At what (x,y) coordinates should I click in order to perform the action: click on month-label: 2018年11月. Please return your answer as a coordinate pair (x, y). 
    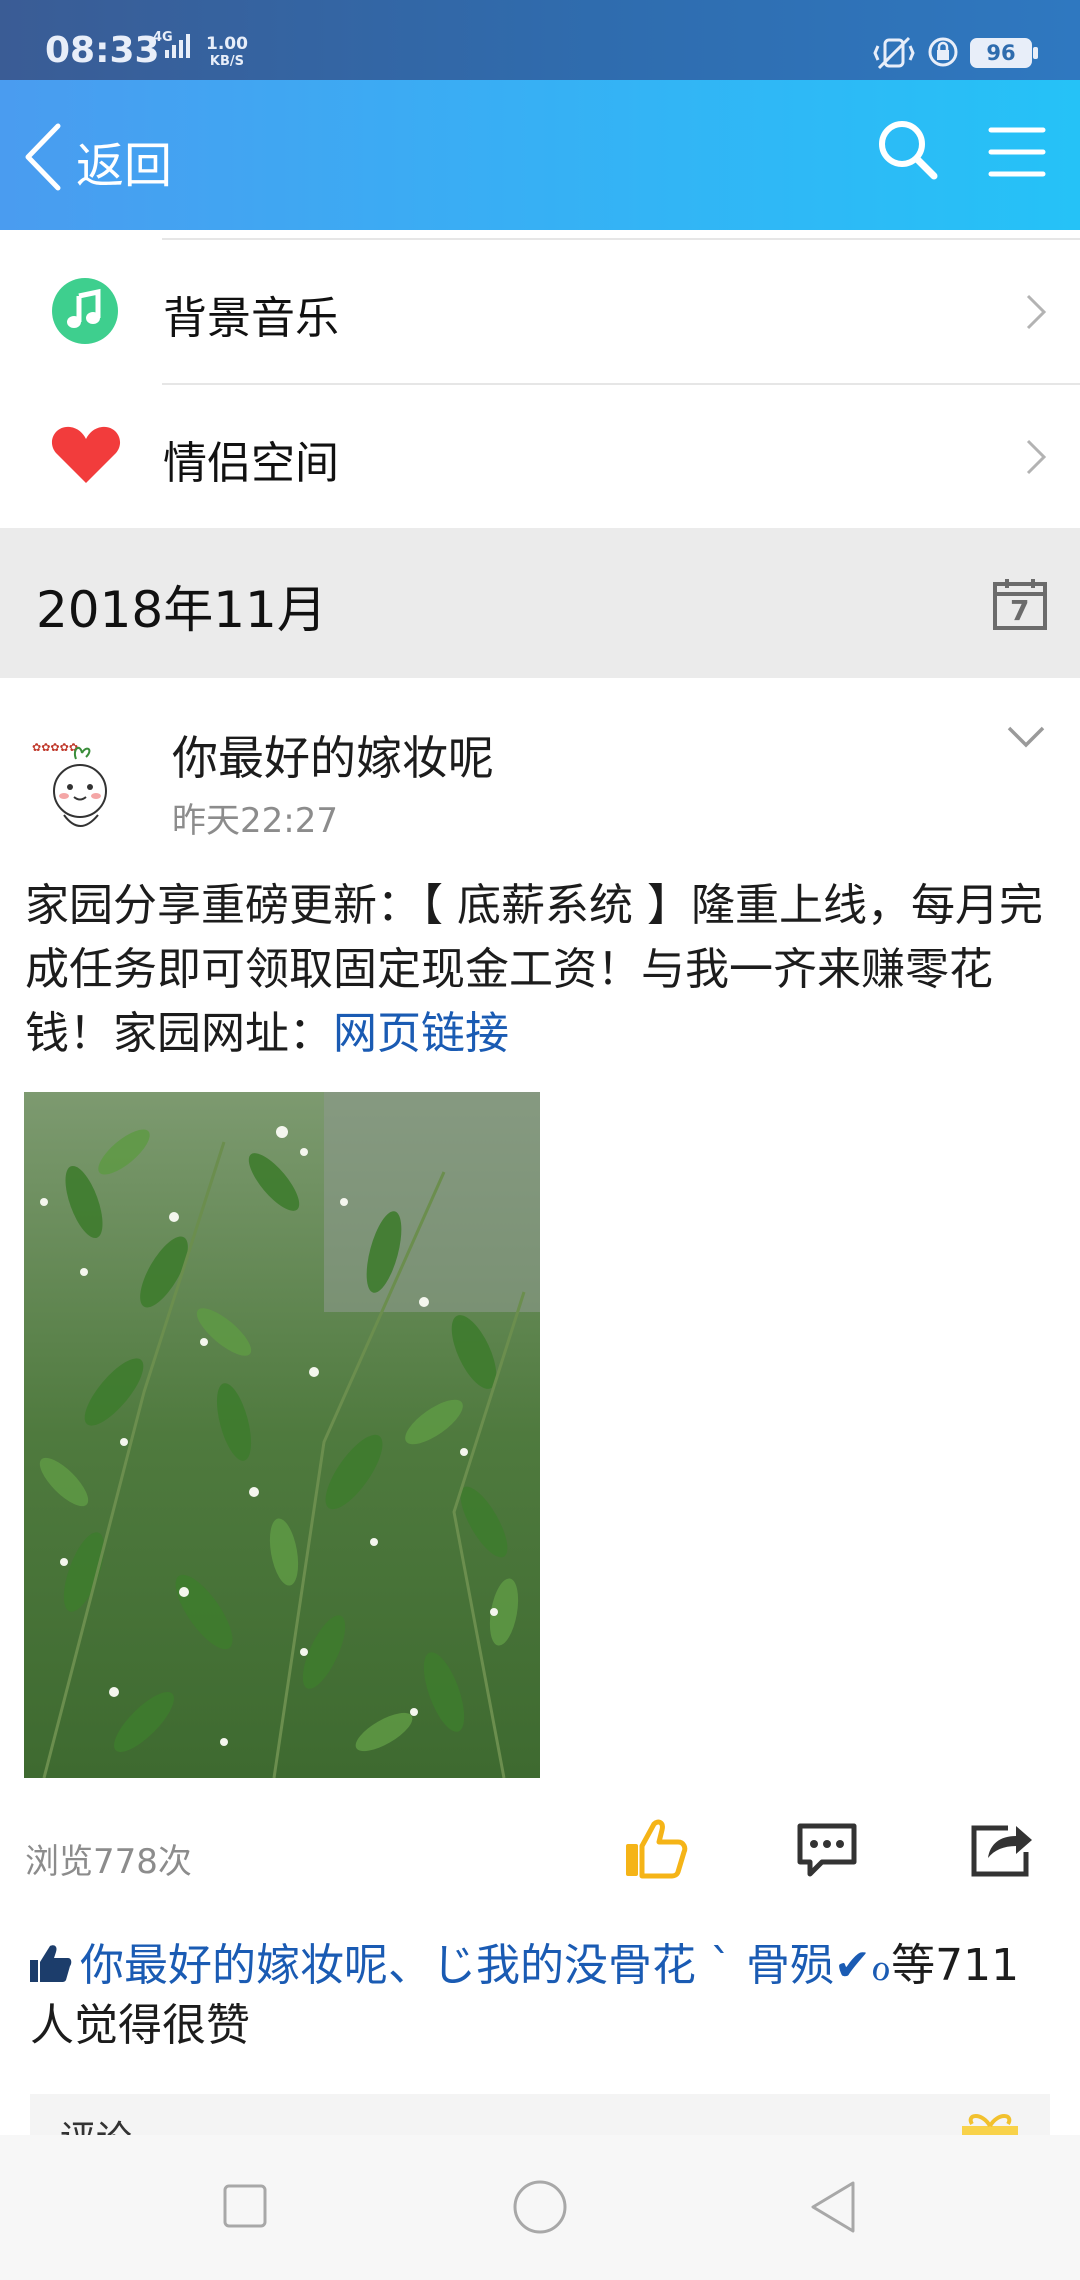
    Looking at the image, I should click on (181, 610).